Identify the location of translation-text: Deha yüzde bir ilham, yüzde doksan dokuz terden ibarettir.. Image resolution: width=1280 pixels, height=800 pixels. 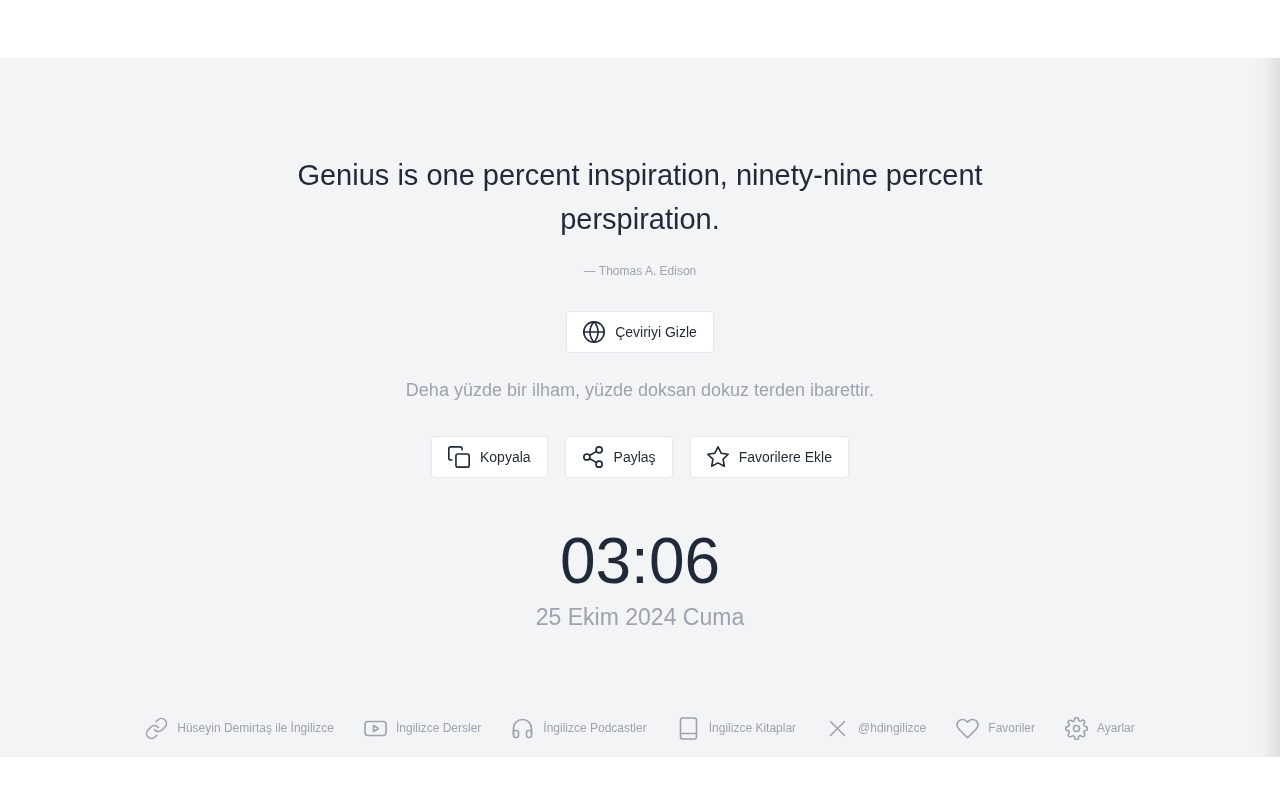
(640, 390).